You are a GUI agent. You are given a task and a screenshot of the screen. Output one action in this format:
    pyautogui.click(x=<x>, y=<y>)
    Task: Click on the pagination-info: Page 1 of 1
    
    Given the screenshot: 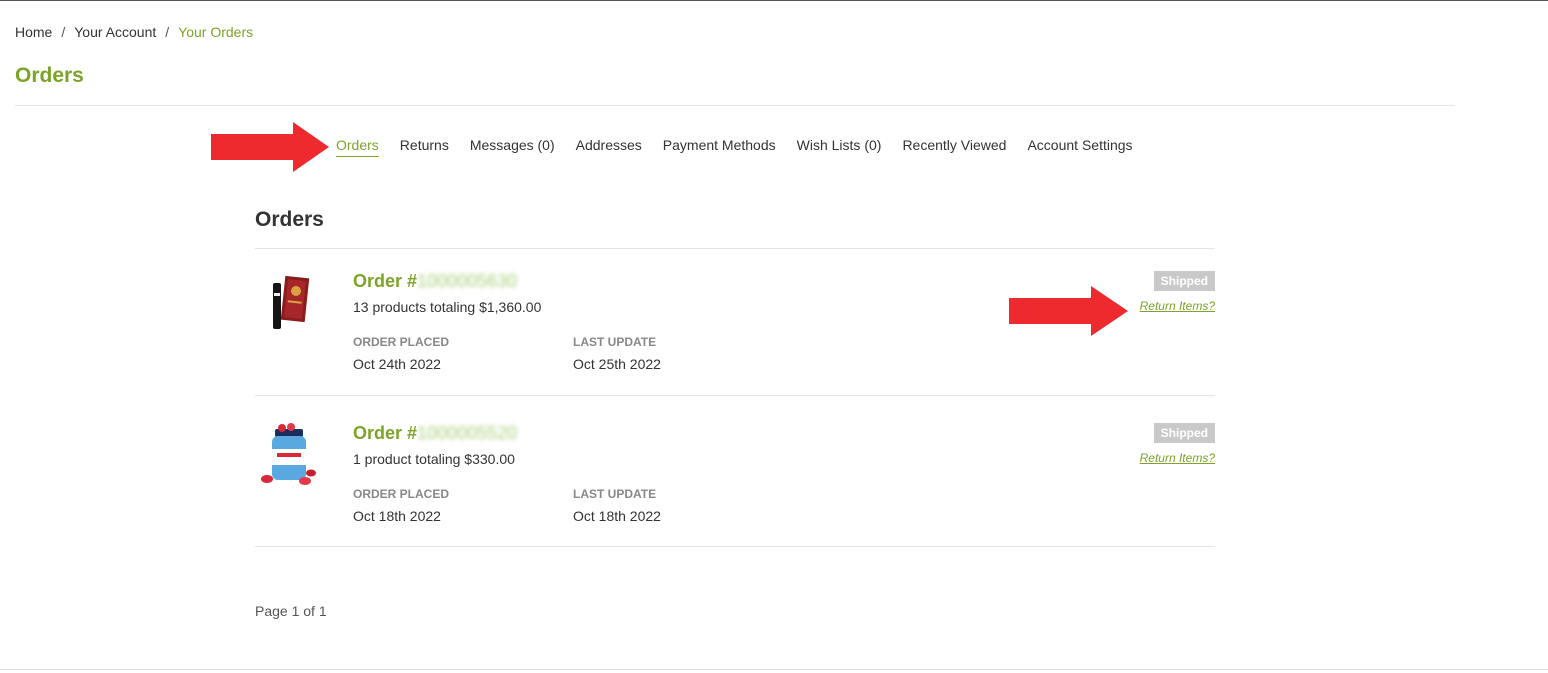 What is the action you would take?
    pyautogui.click(x=291, y=611)
    